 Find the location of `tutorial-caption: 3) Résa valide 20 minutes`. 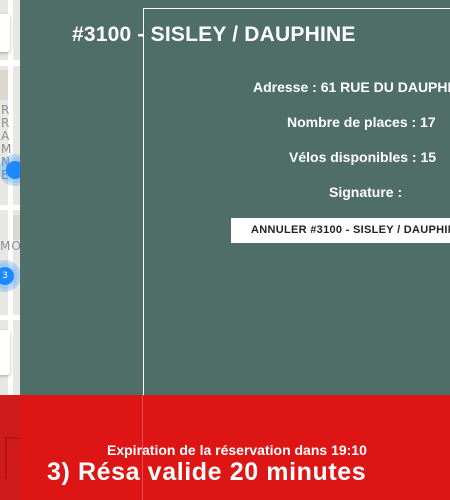

tutorial-caption: 3) Résa valide 20 minutes is located at coordinates (207, 472).